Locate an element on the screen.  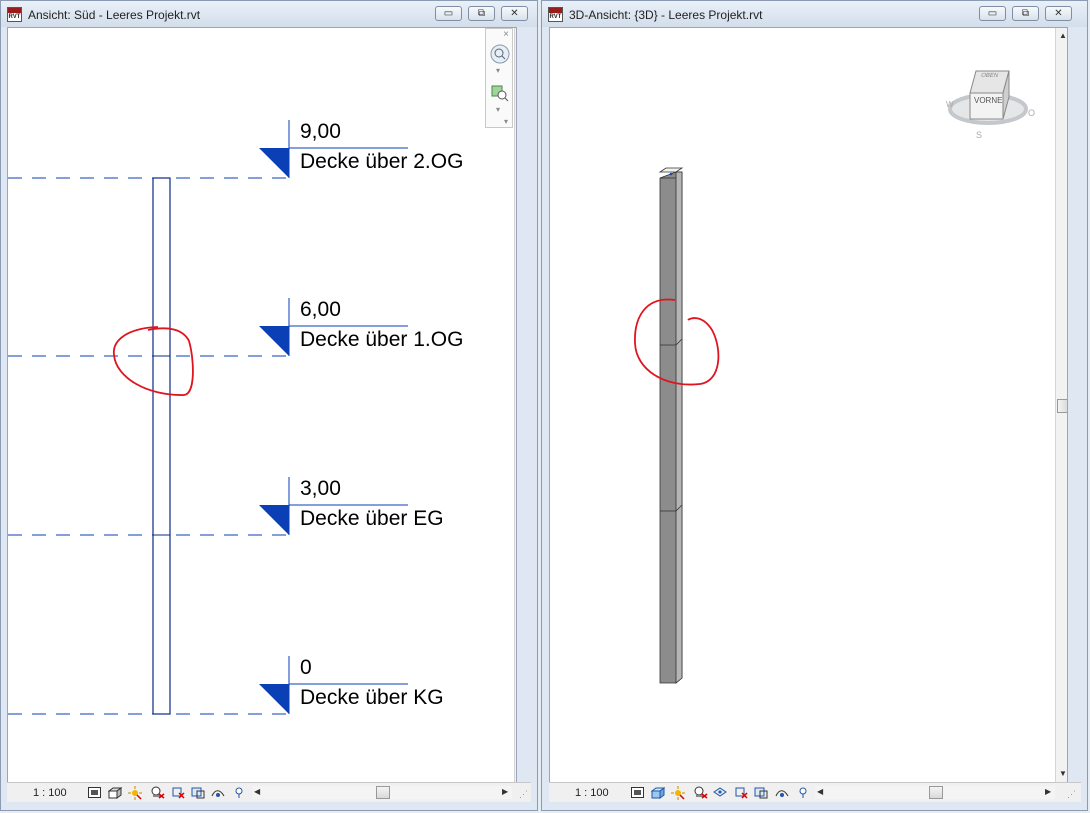
level-name: Decke über 2.OG is located at coordinates (382, 161).